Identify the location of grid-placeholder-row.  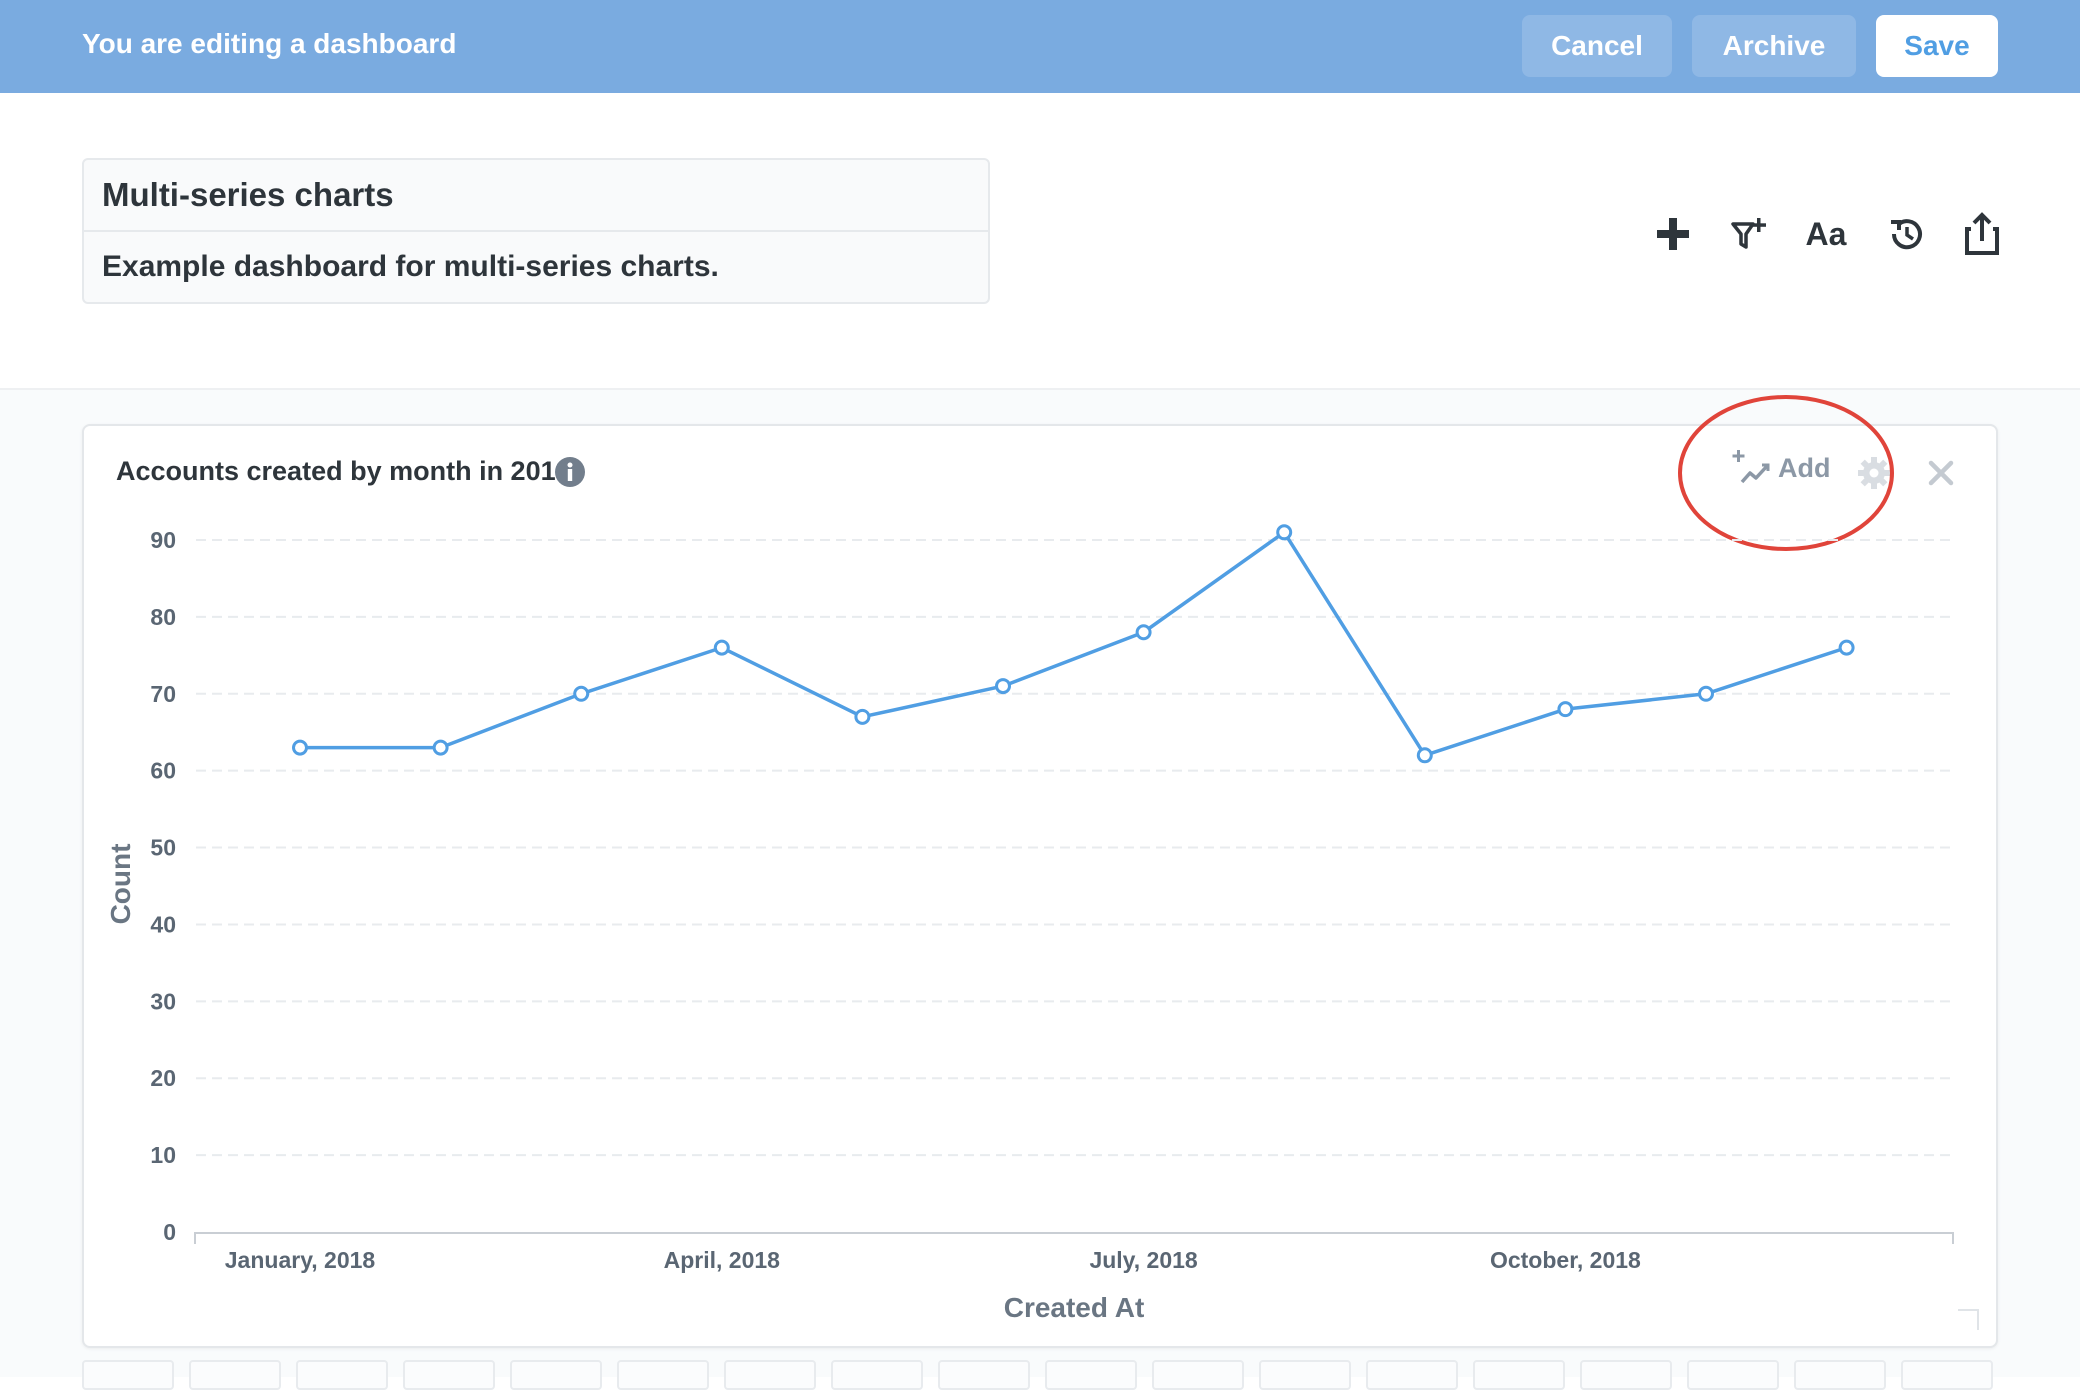
(1040, 1375).